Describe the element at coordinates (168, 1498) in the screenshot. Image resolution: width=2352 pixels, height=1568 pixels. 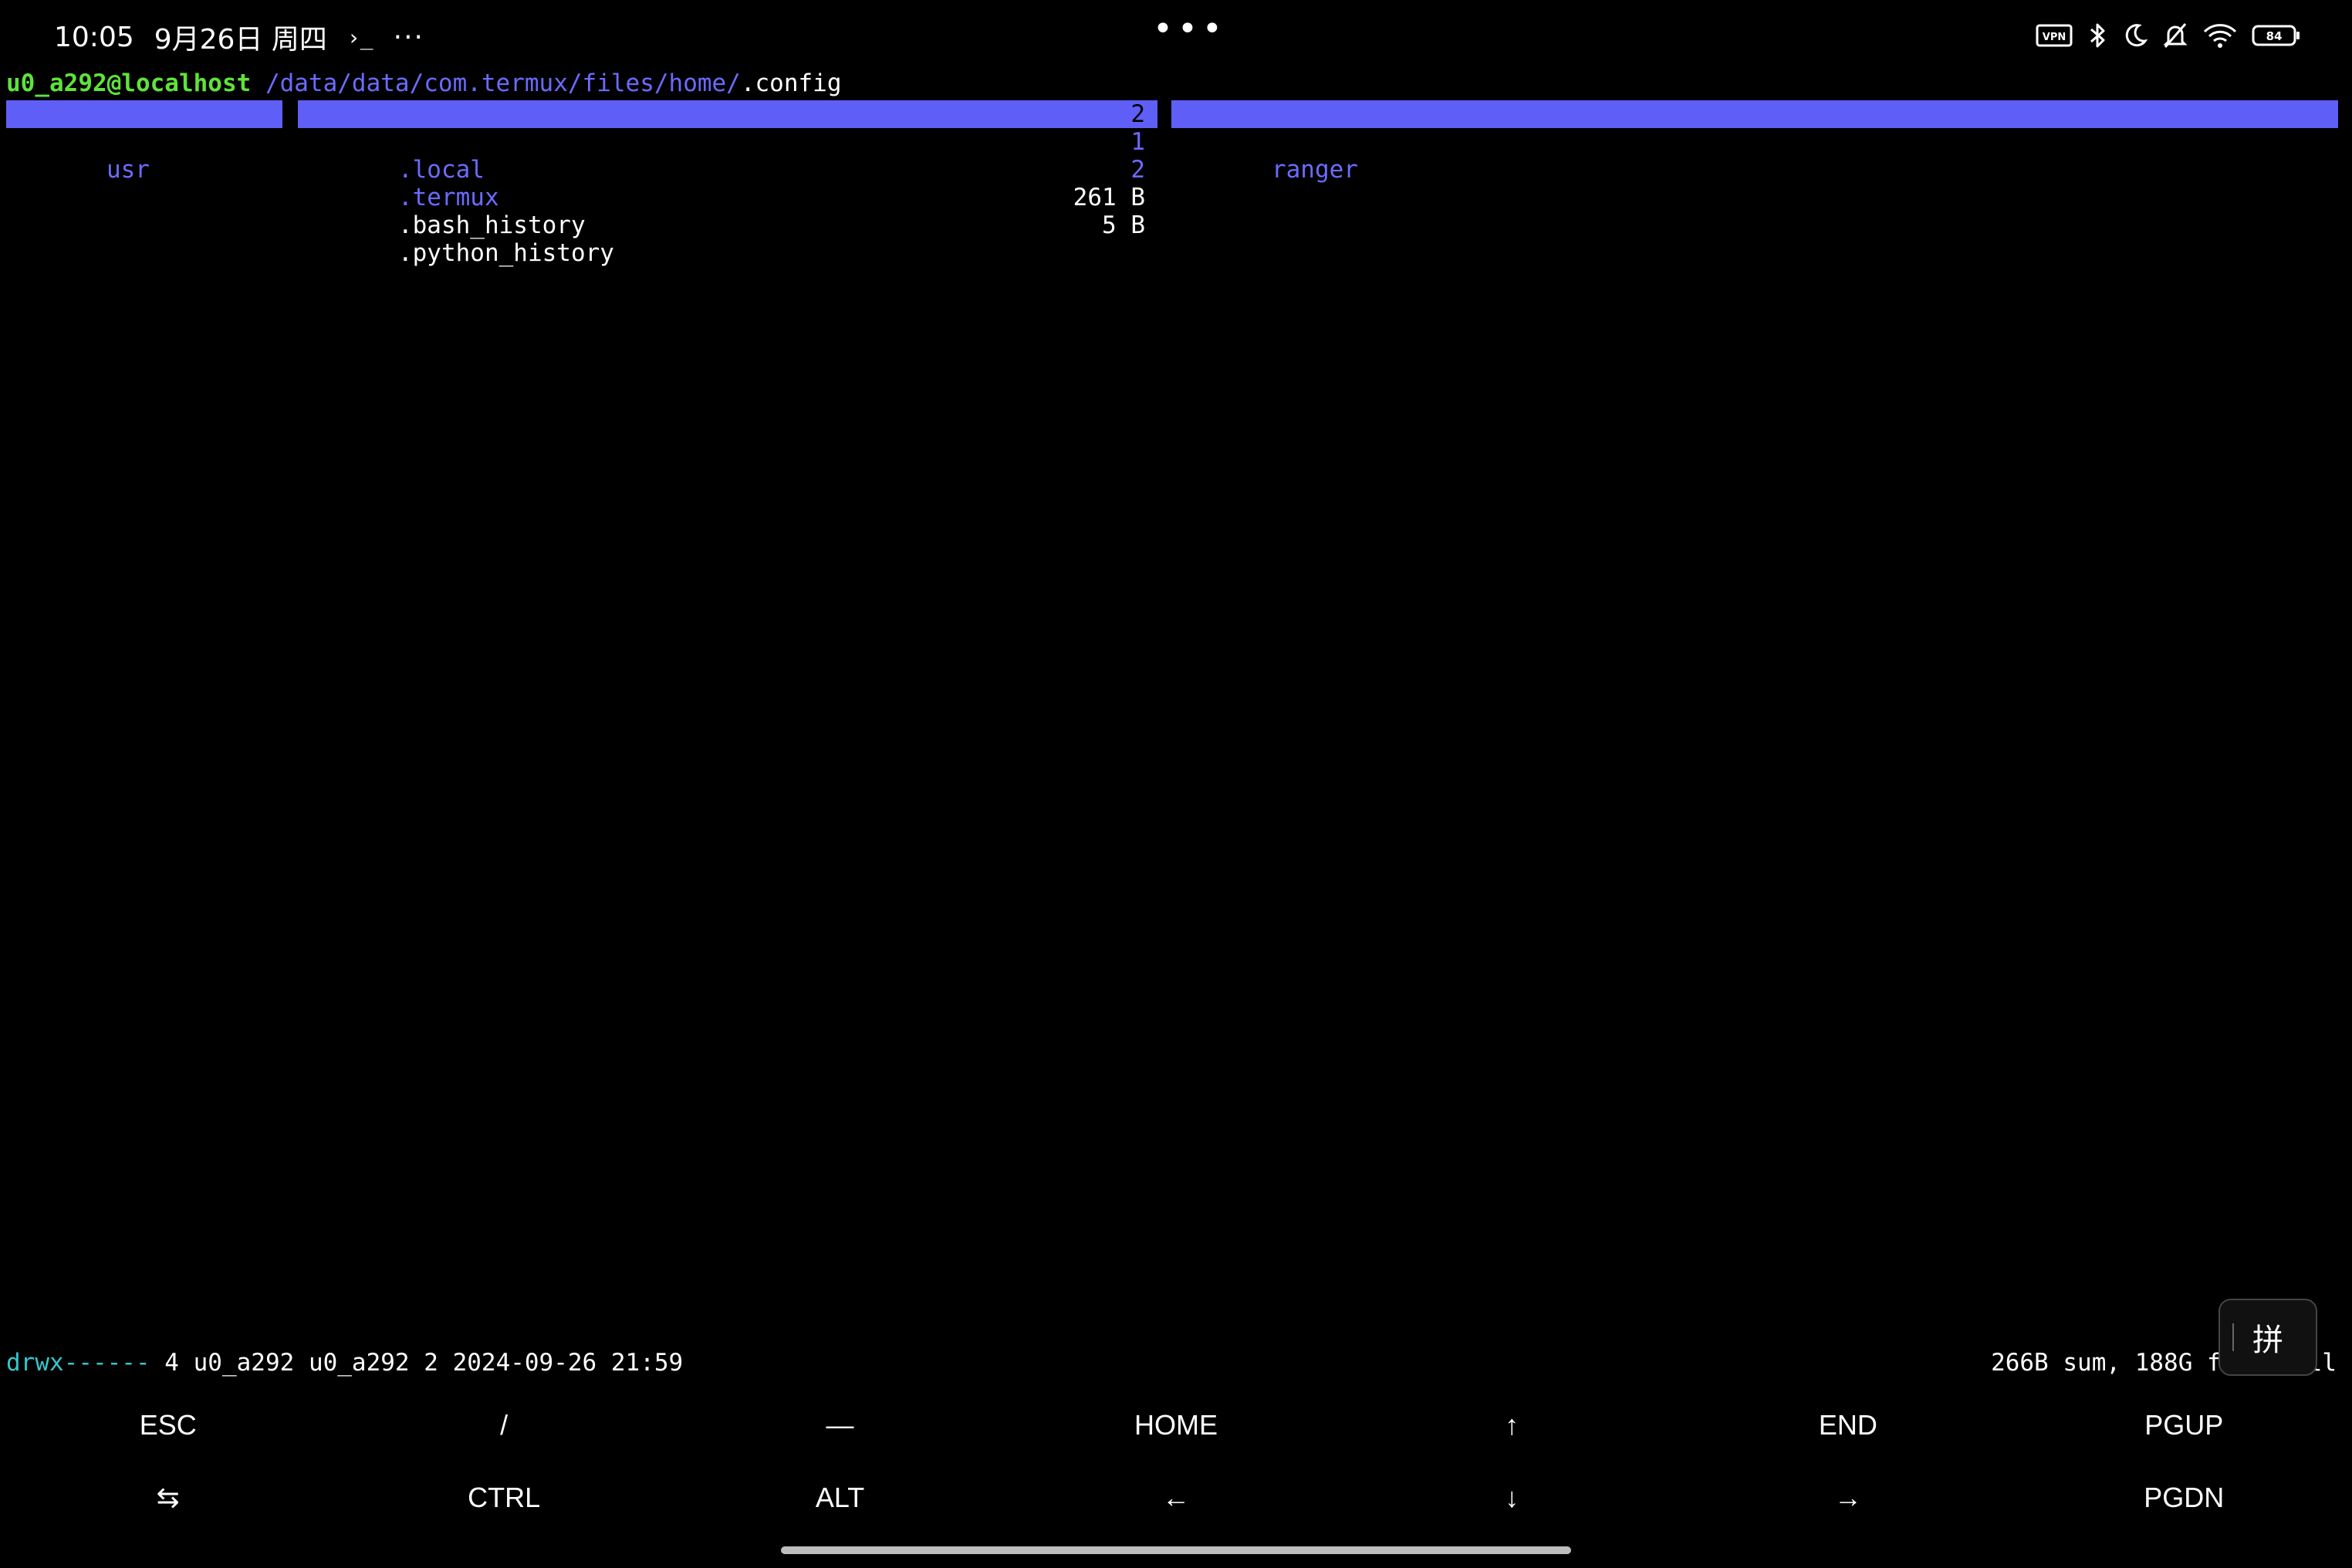
I see `tab-key: ⇆` at that location.